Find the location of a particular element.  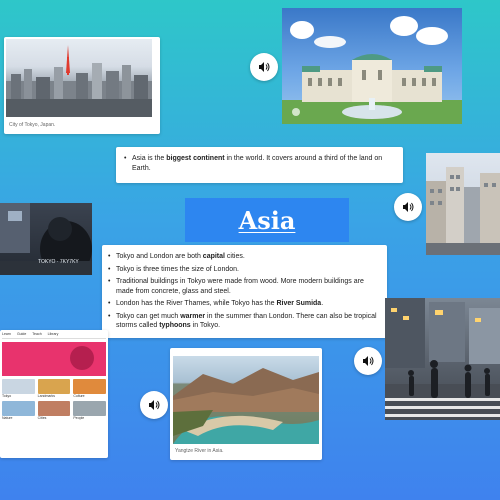

crossing-drawing is located at coordinates (442, 359).